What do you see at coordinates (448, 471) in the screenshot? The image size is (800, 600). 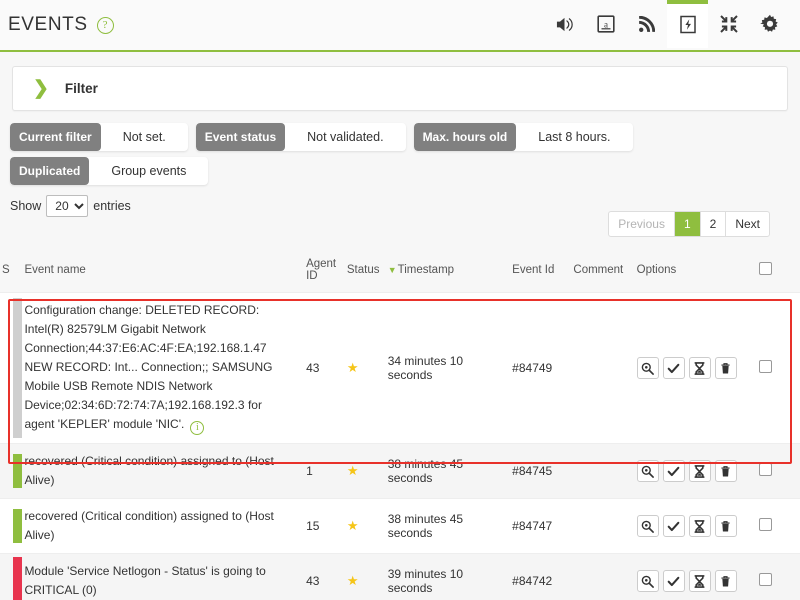 I see `cell-timestamp: 38 minutes 45 seconds` at bounding box center [448, 471].